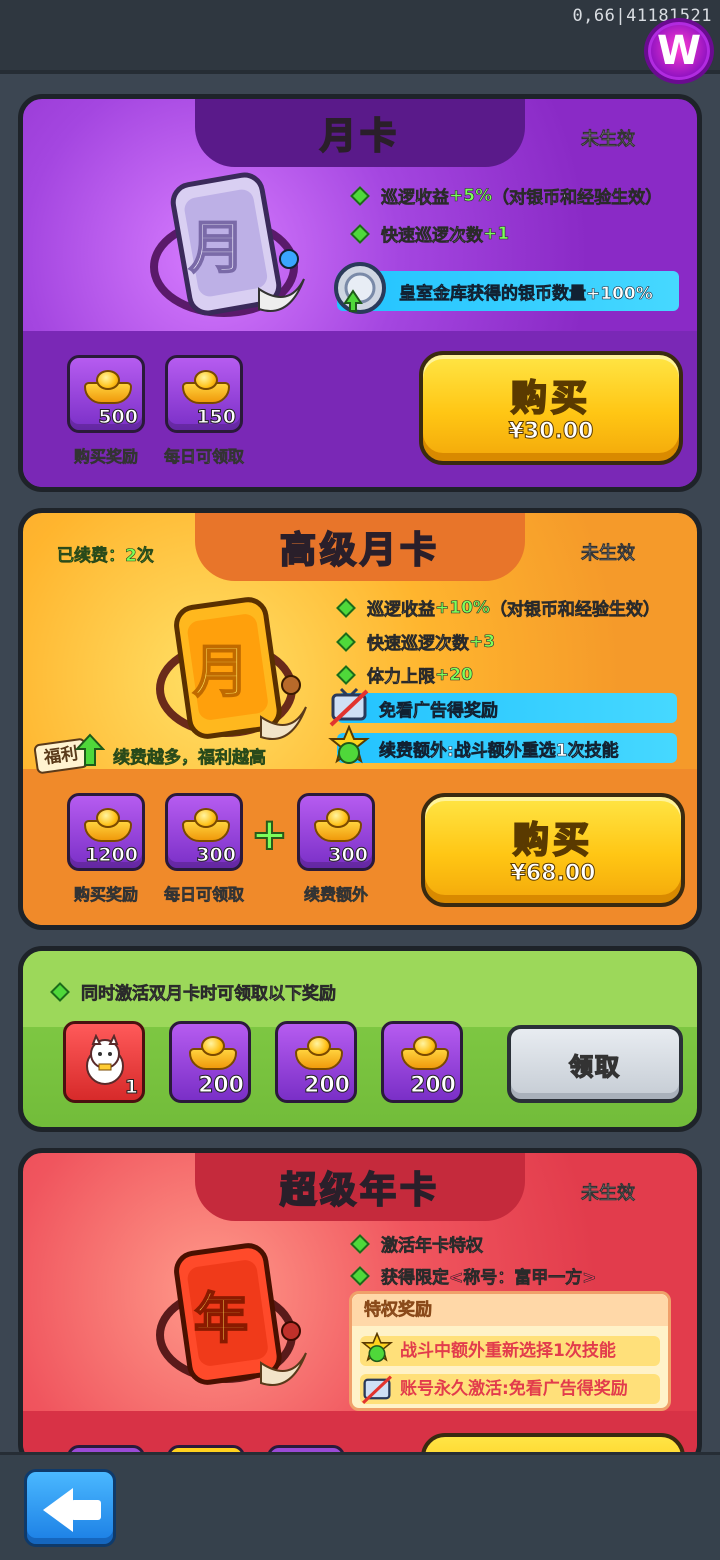  I want to click on monthly-buy-button: 购买 ¥30.00, so click(551, 408).